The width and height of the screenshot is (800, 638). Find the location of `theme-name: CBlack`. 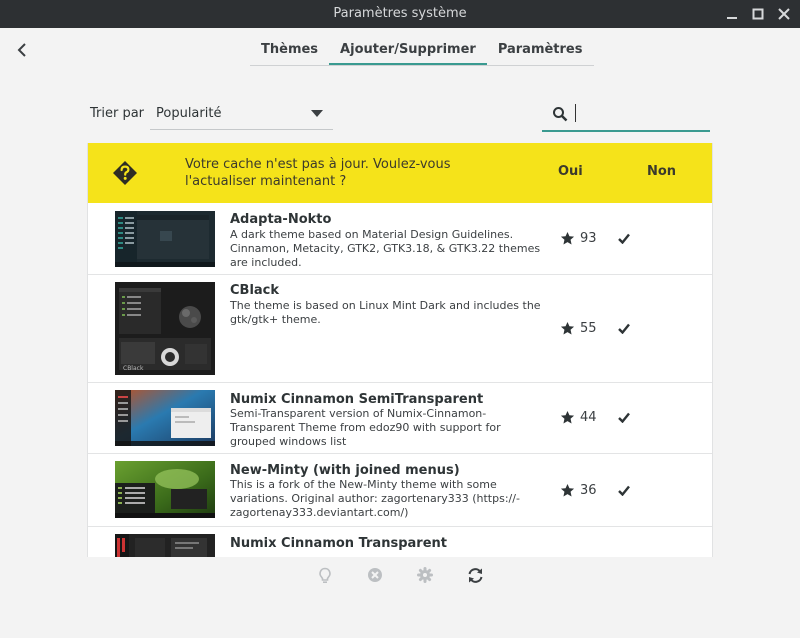

theme-name: CBlack is located at coordinates (255, 290).